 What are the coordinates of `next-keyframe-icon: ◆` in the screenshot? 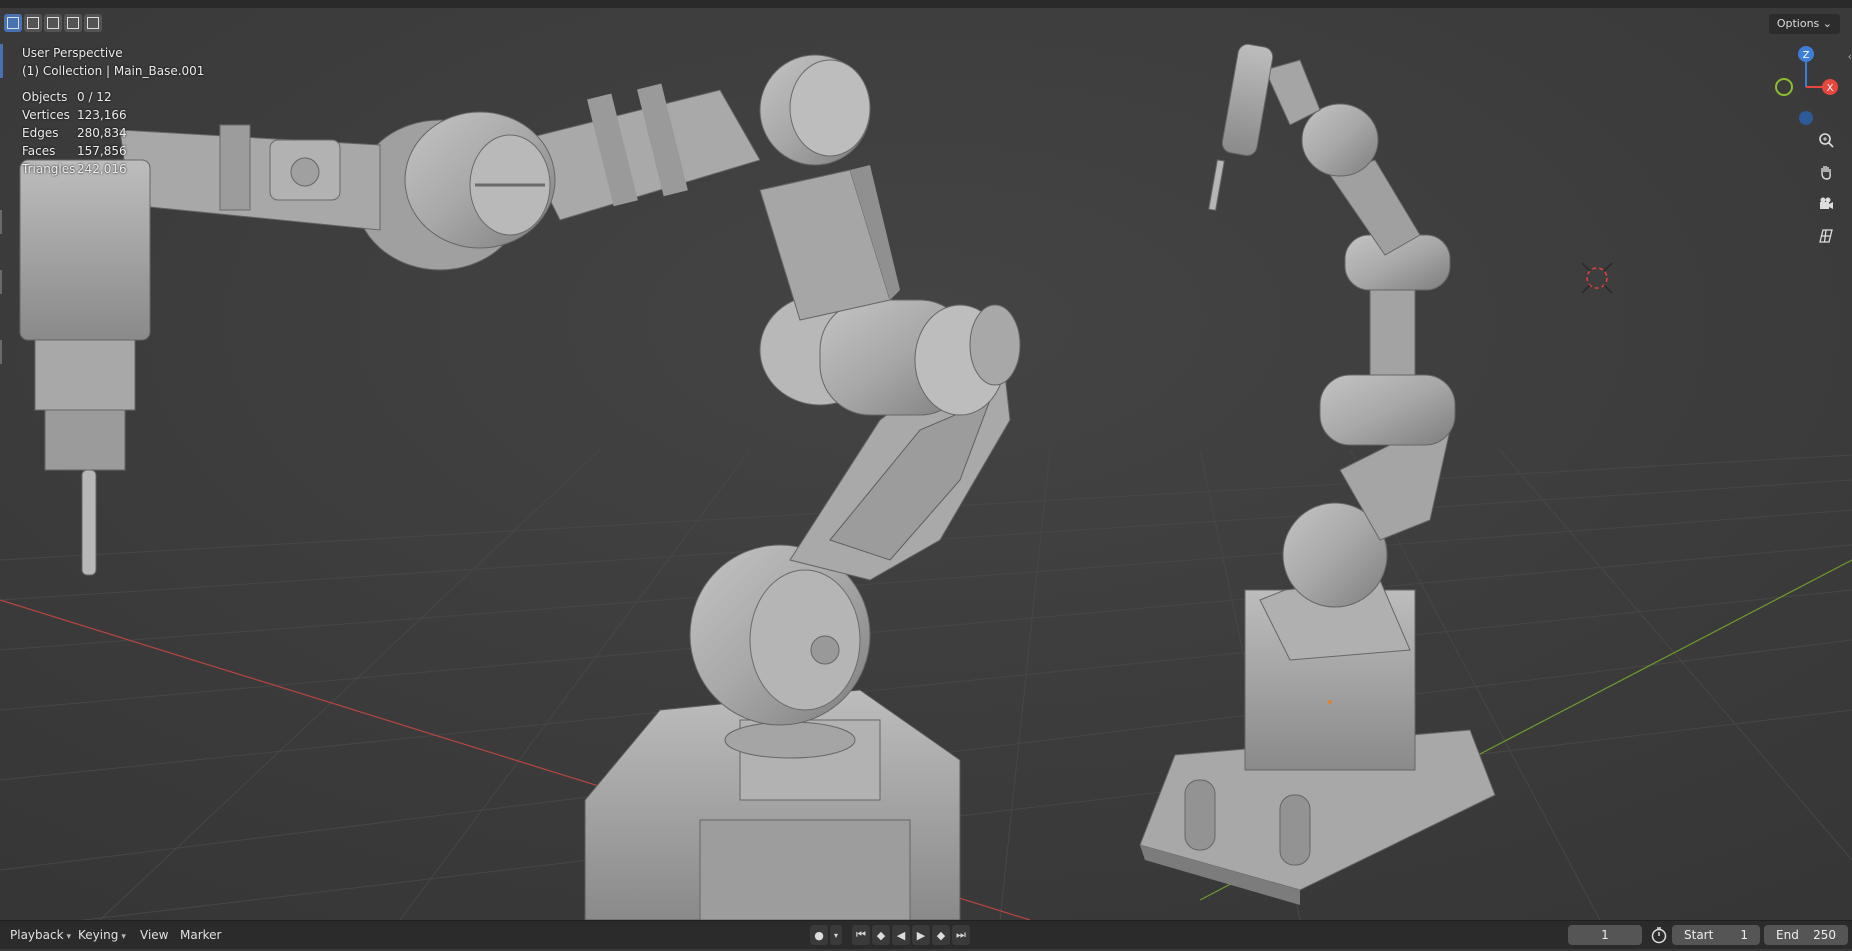 It's located at (941, 935).